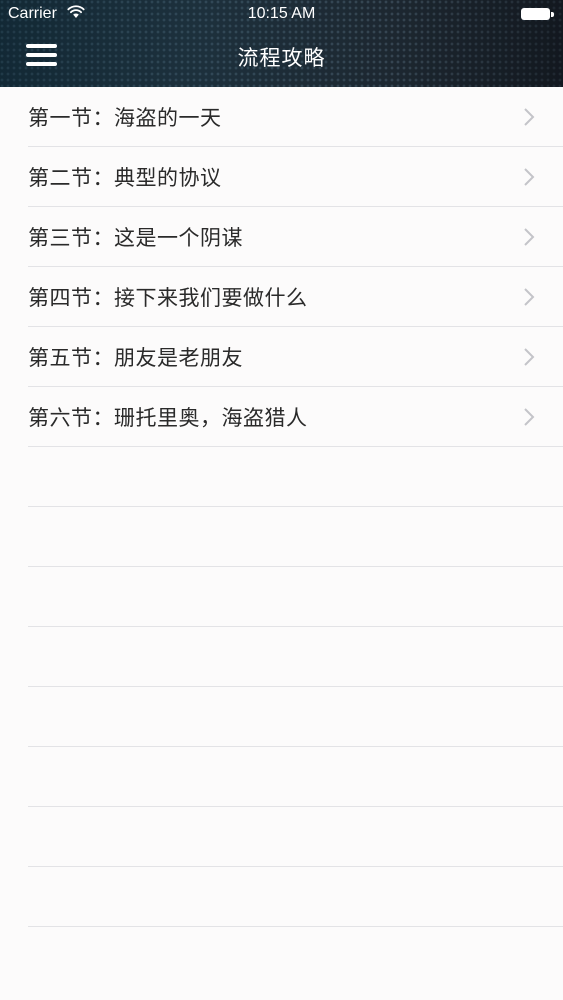 This screenshot has height=1000, width=563. What do you see at coordinates (281, 58) in the screenshot?
I see `page-title: 流程攻略` at bounding box center [281, 58].